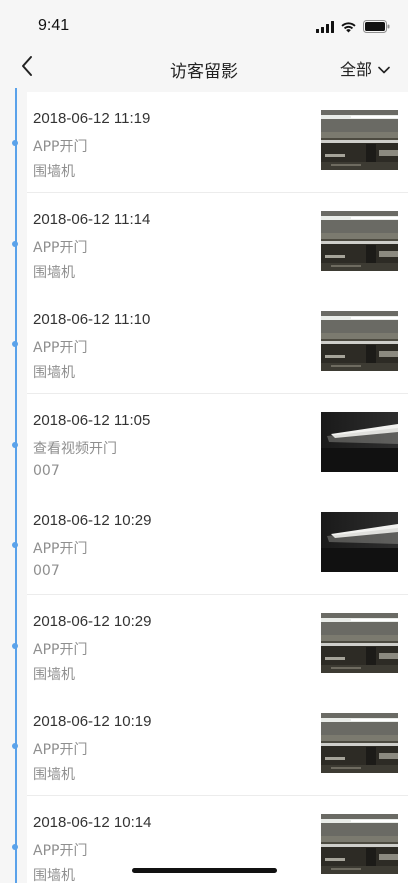 The image size is (408, 883). Describe the element at coordinates (210, 142) in the screenshot. I see `record-row: 2018-06-12 11:19 APP开门围墙机` at that location.